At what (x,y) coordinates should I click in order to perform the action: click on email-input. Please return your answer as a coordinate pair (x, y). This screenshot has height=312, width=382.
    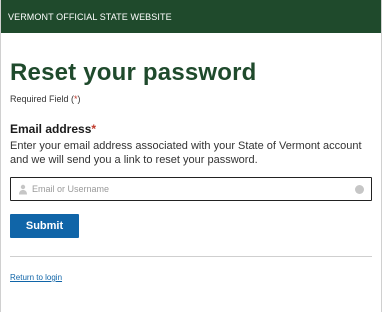
    Looking at the image, I should click on (192, 189).